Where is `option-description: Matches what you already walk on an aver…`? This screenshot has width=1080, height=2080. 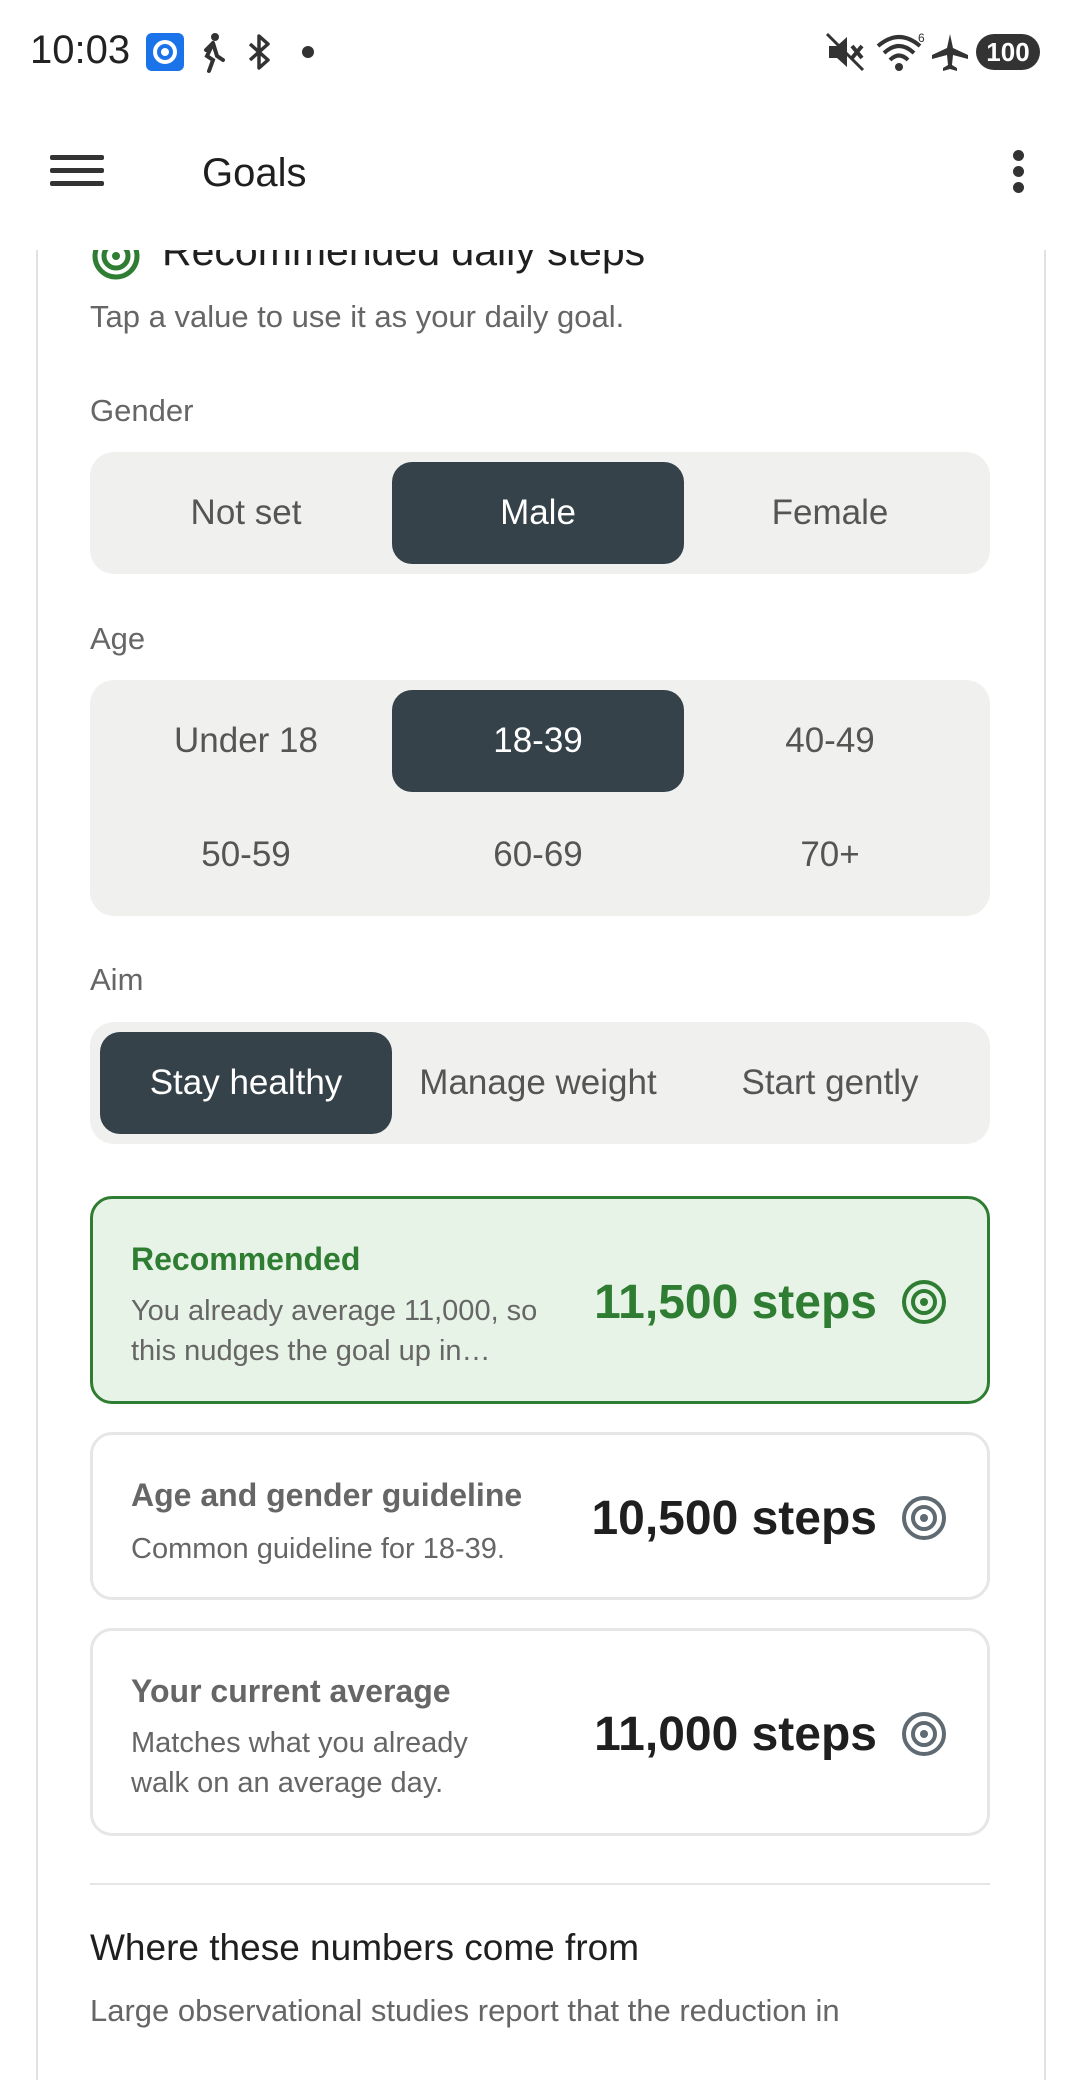
option-description: Matches what you already walk on an aver… is located at coordinates (299, 1763).